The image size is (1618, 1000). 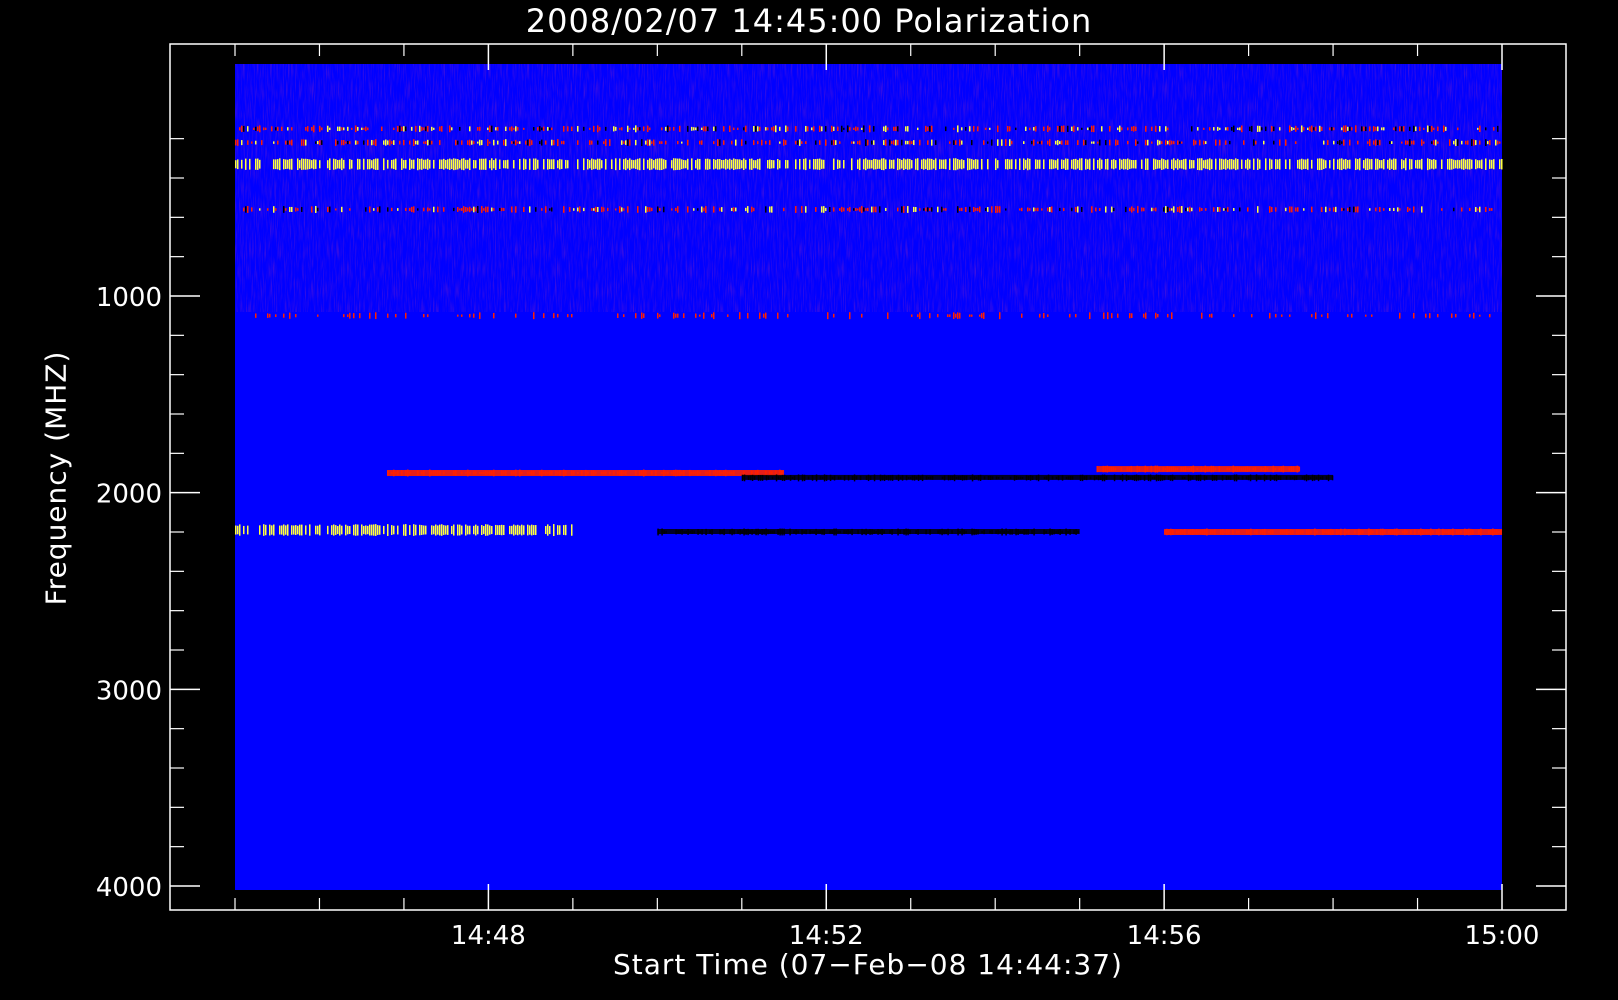 What do you see at coordinates (129, 495) in the screenshot?
I see `y-tick-label: 2000` at bounding box center [129, 495].